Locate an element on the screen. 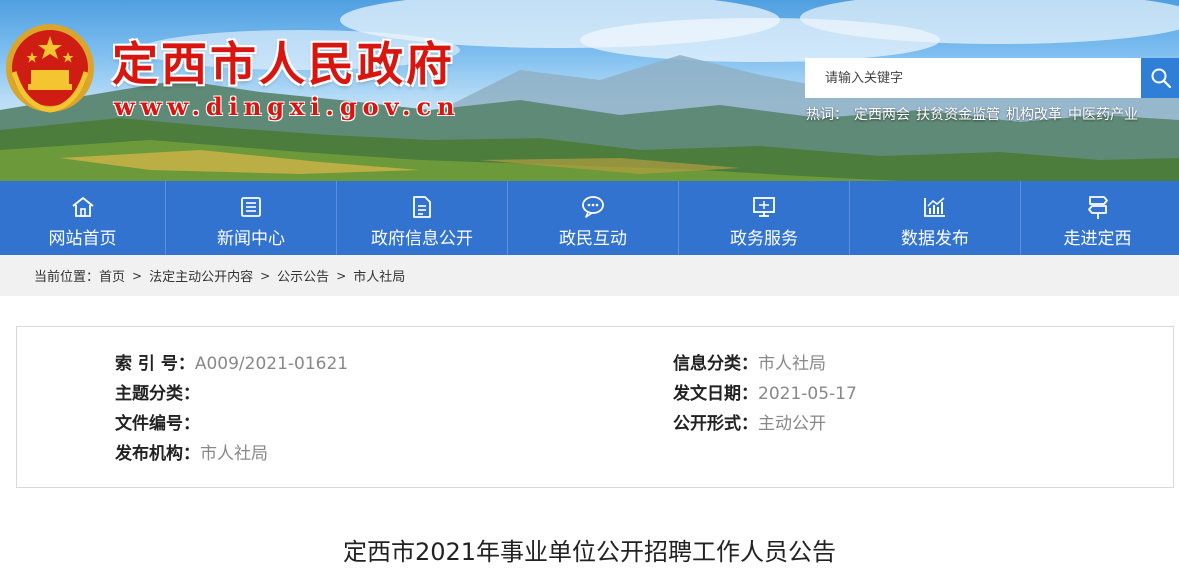 This screenshot has height=581, width=1179. nav-item-gov-info: 政府信息公开 is located at coordinates (422, 218).